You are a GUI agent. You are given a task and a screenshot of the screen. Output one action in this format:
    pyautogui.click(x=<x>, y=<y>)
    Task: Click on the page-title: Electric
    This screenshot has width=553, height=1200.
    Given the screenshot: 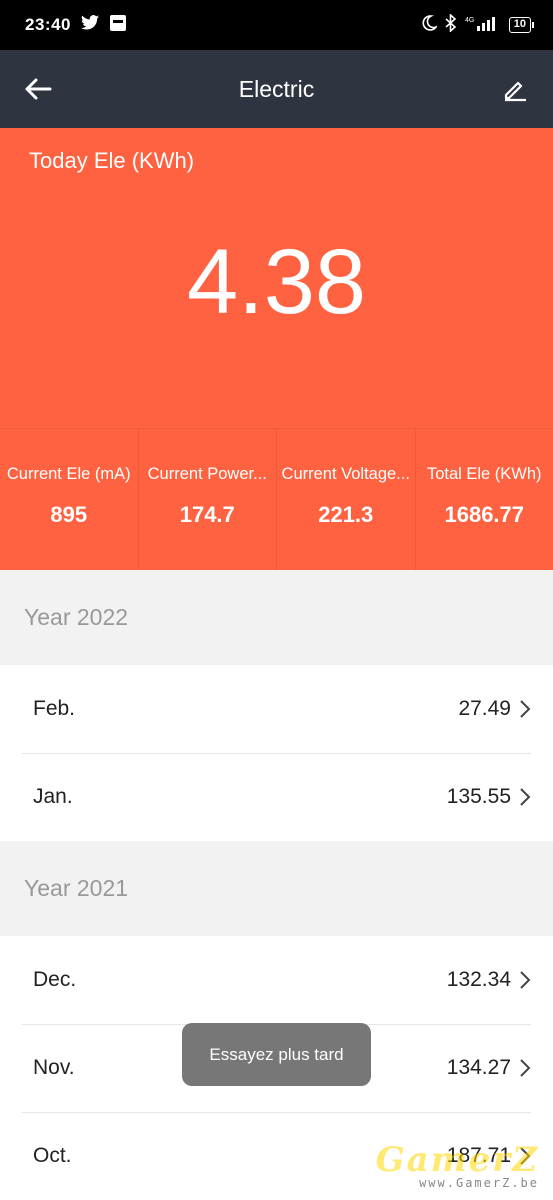 What is the action you would take?
    pyautogui.click(x=276, y=88)
    